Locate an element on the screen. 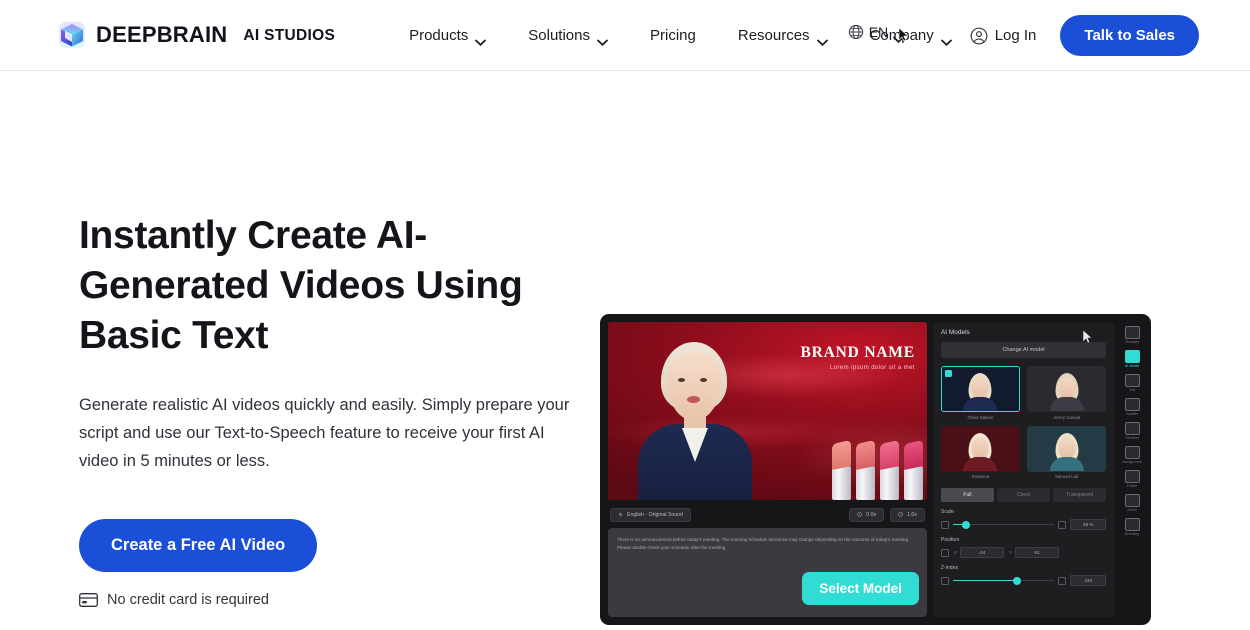 This screenshot has width=1250, height=630. no-credit-card-label: No credit card is required is located at coordinates (188, 600).